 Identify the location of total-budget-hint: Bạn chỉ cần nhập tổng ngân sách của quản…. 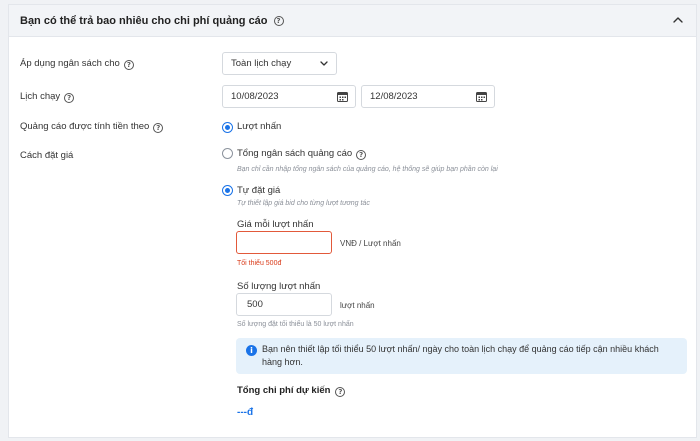
(367, 169).